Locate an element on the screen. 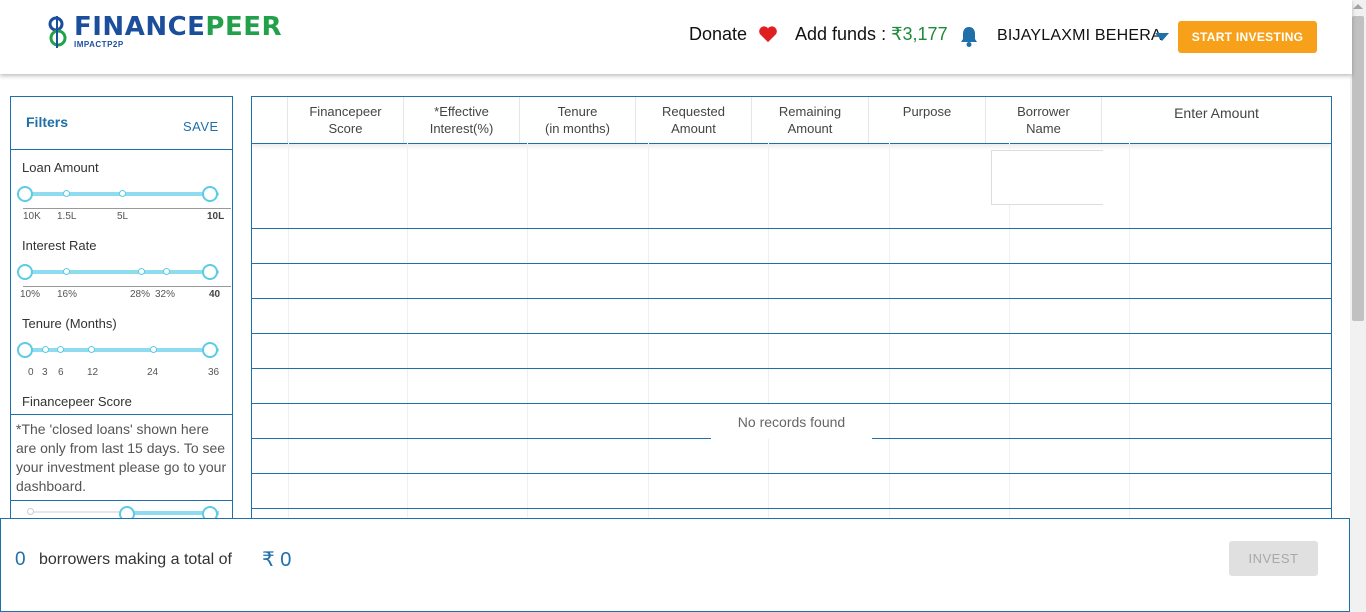 This screenshot has height=612, width=1366. funds-balance: ₹3,177 is located at coordinates (919, 34).